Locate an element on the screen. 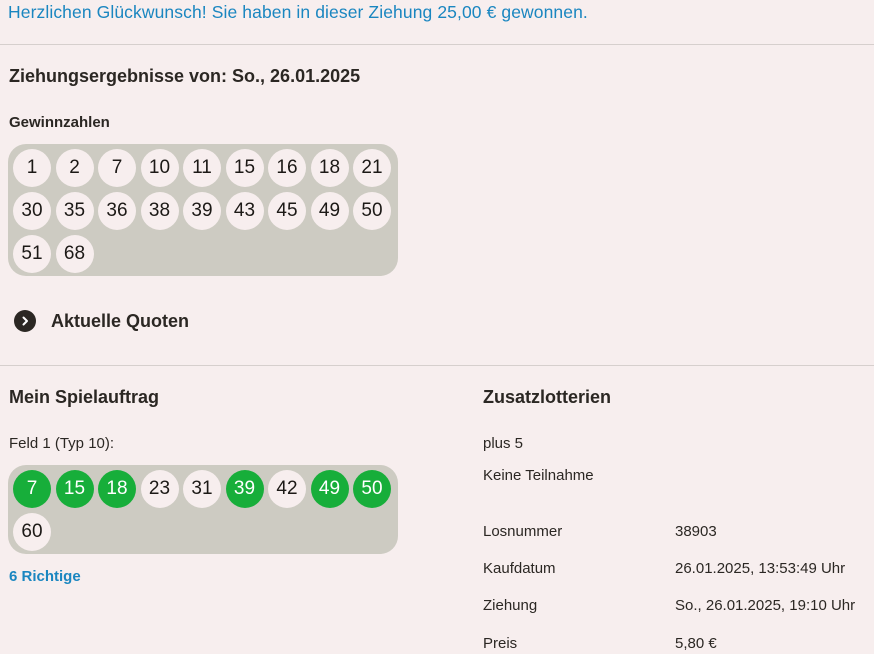  detail-value: 26.01.2025, 13:53:49 Uhr is located at coordinates (760, 568).